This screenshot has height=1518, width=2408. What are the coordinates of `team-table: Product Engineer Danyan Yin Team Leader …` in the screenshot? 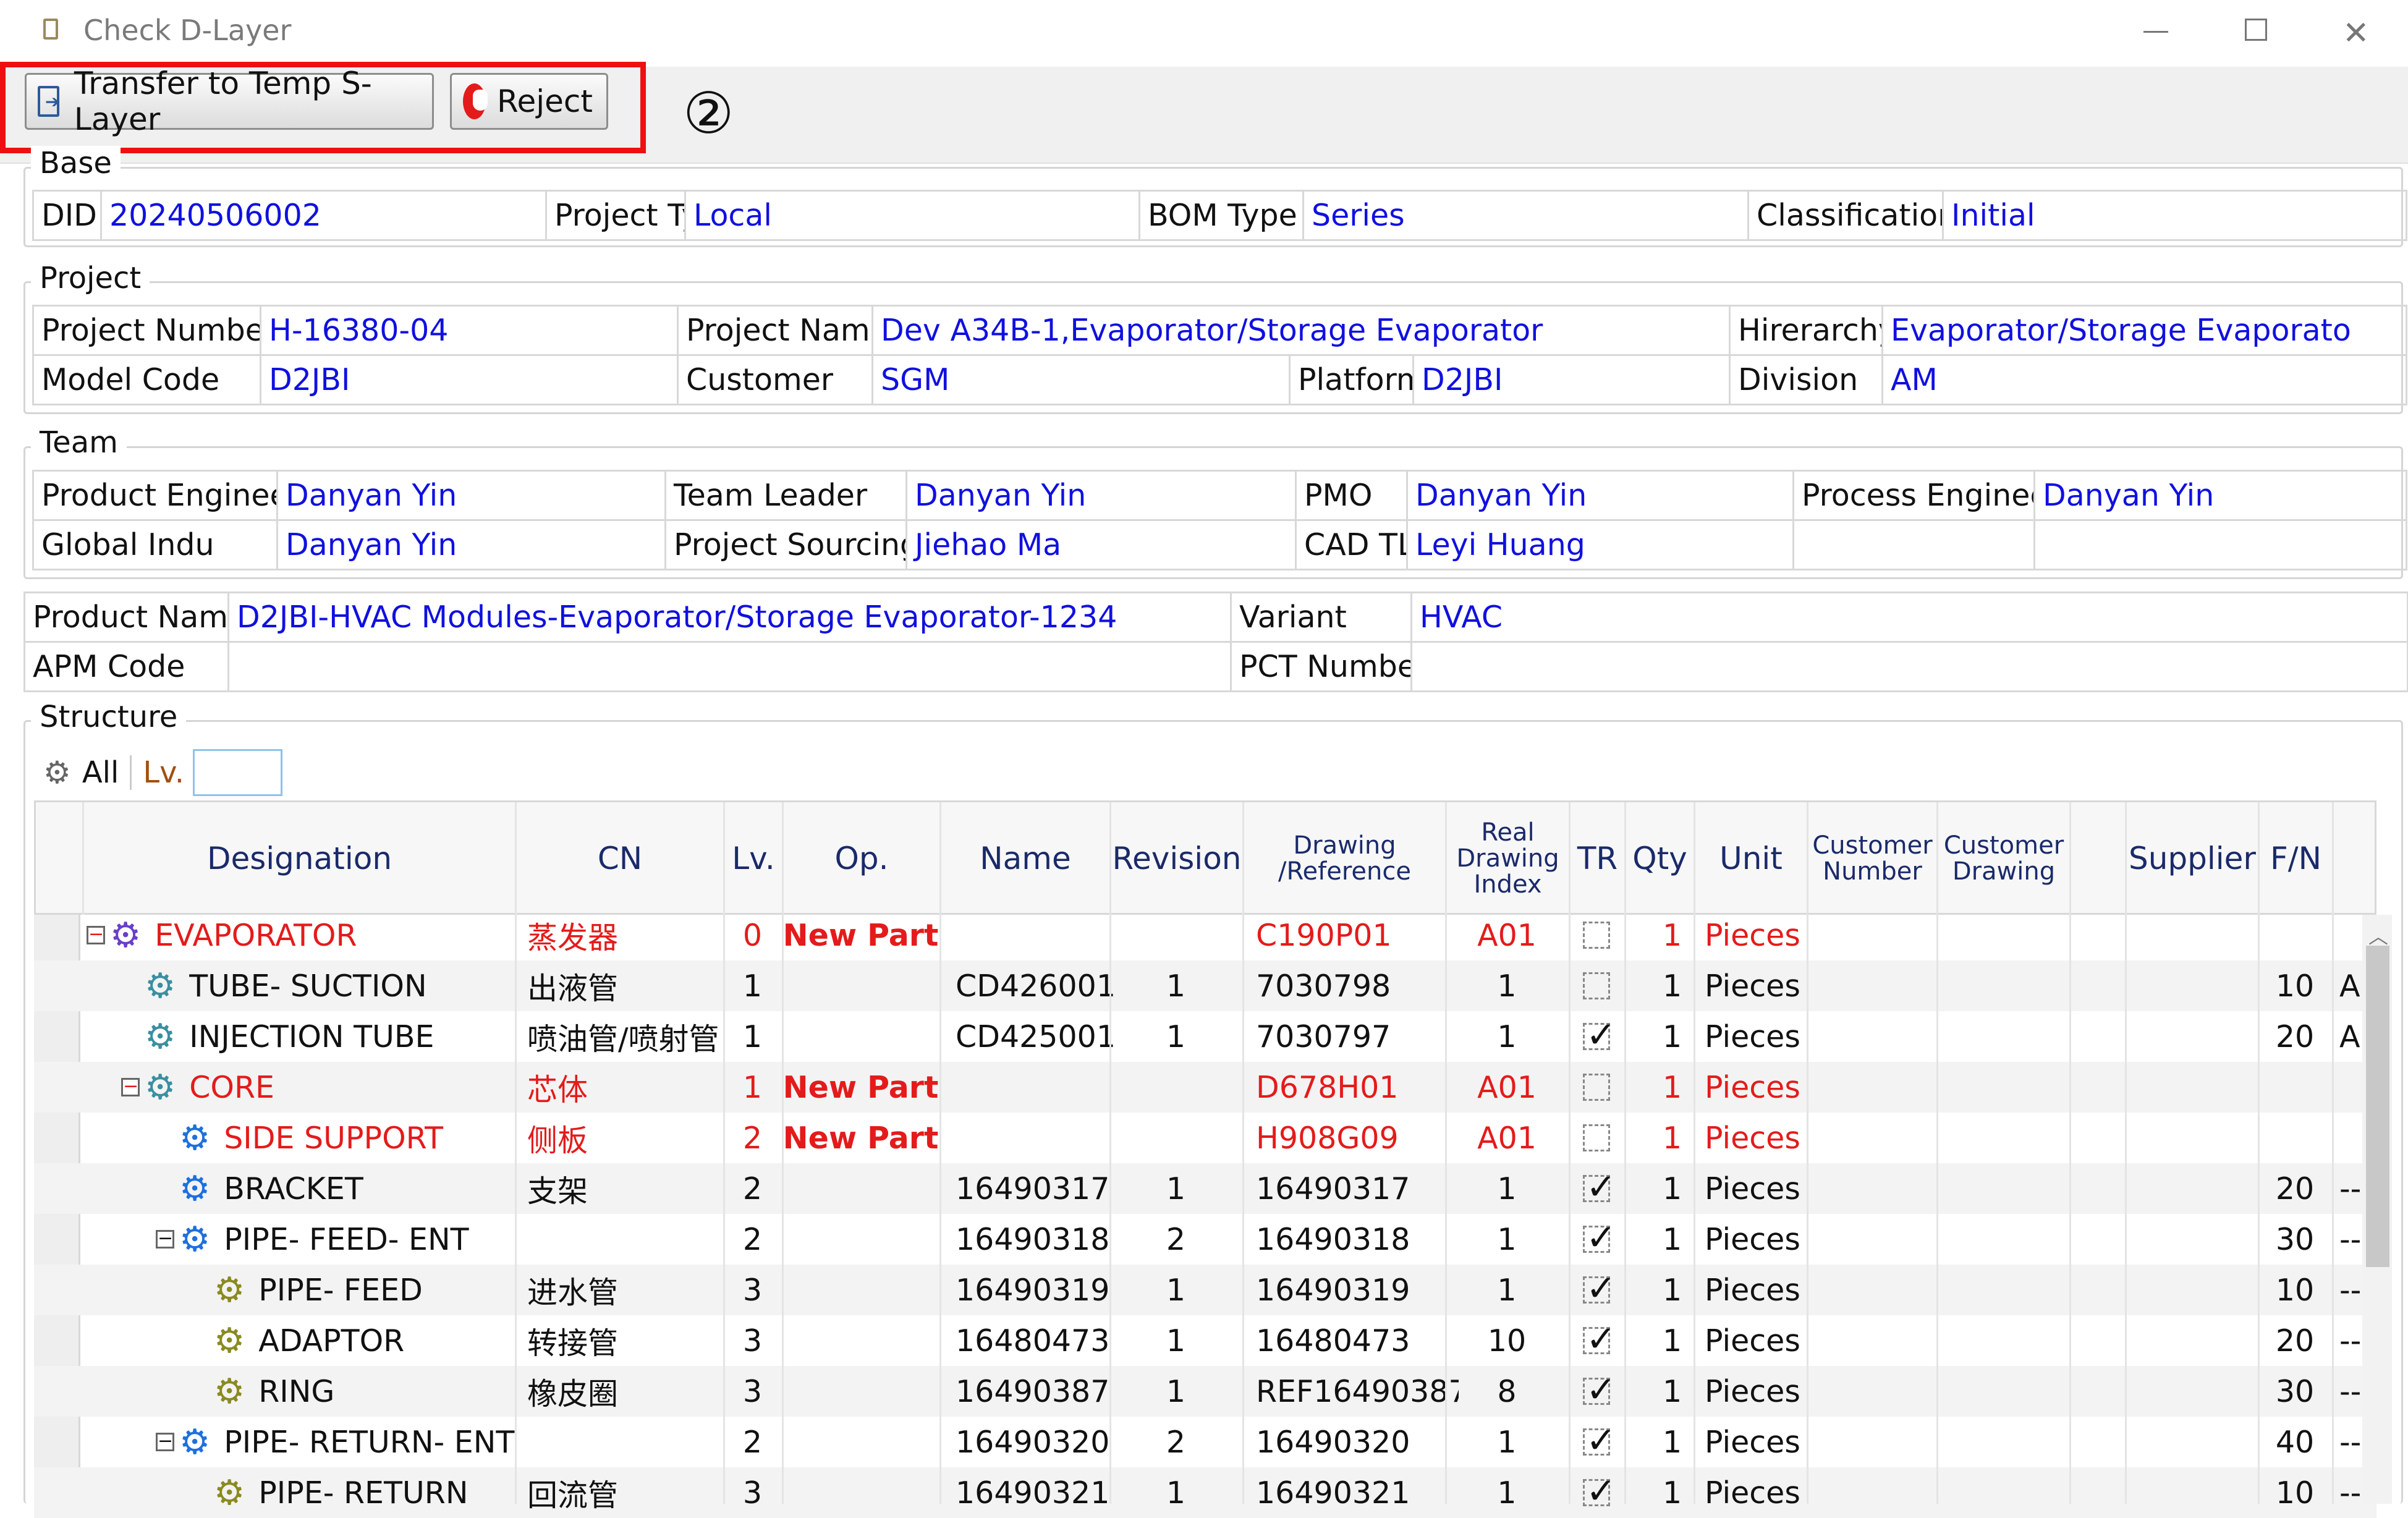 It's located at (1219, 520).